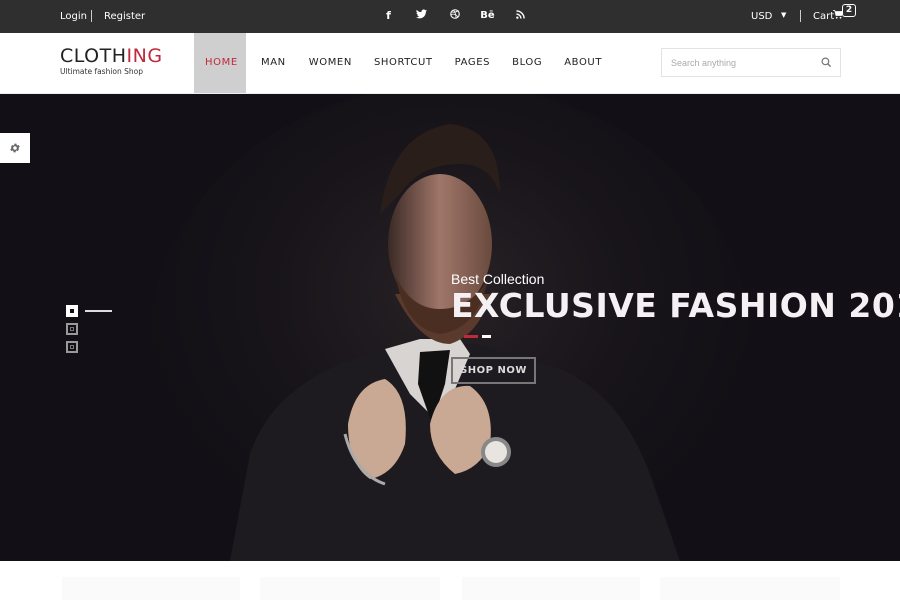 This screenshot has height=600, width=900. What do you see at coordinates (124, 16) in the screenshot?
I see `register-link: Register` at bounding box center [124, 16].